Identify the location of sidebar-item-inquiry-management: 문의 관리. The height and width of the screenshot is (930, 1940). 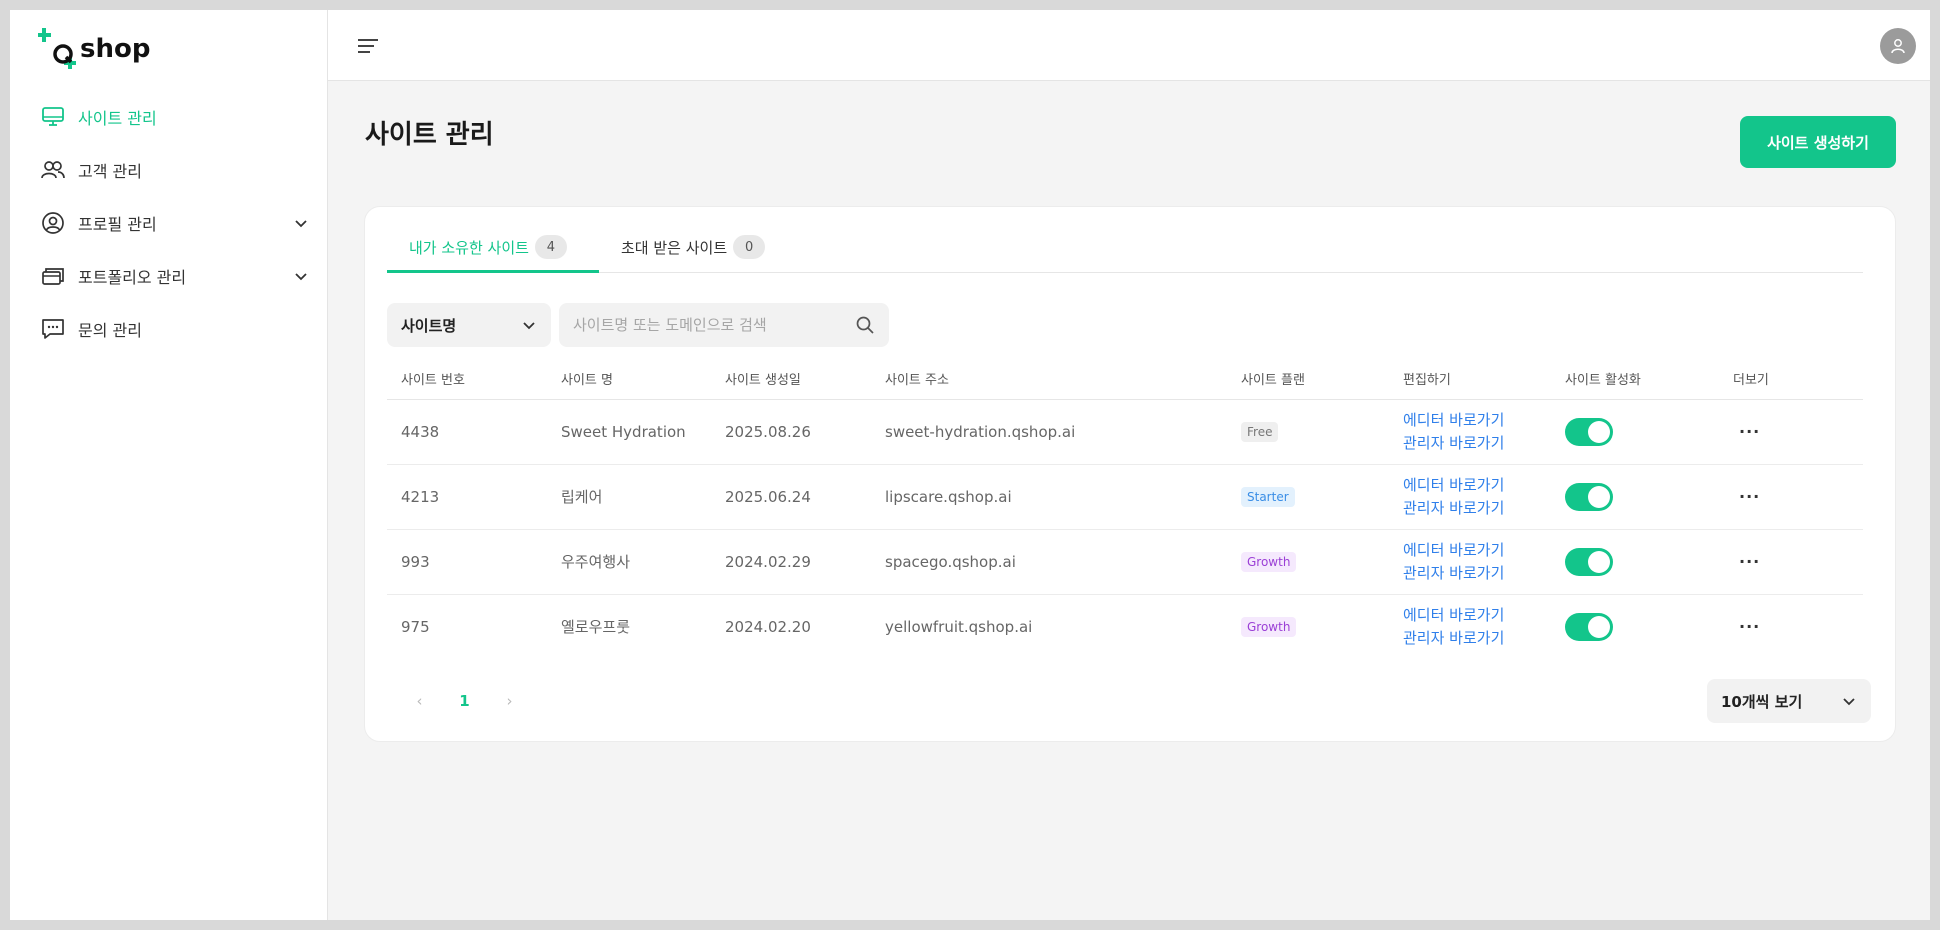
(175, 328).